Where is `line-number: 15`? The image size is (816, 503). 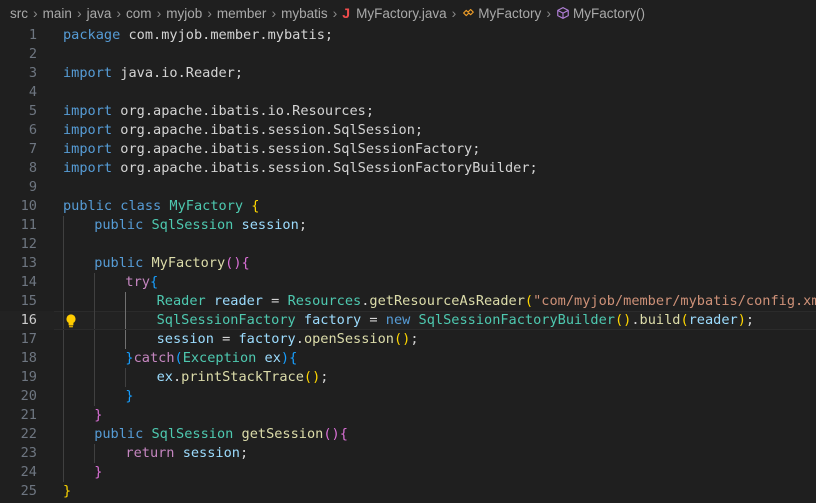 line-number: 15 is located at coordinates (18, 301).